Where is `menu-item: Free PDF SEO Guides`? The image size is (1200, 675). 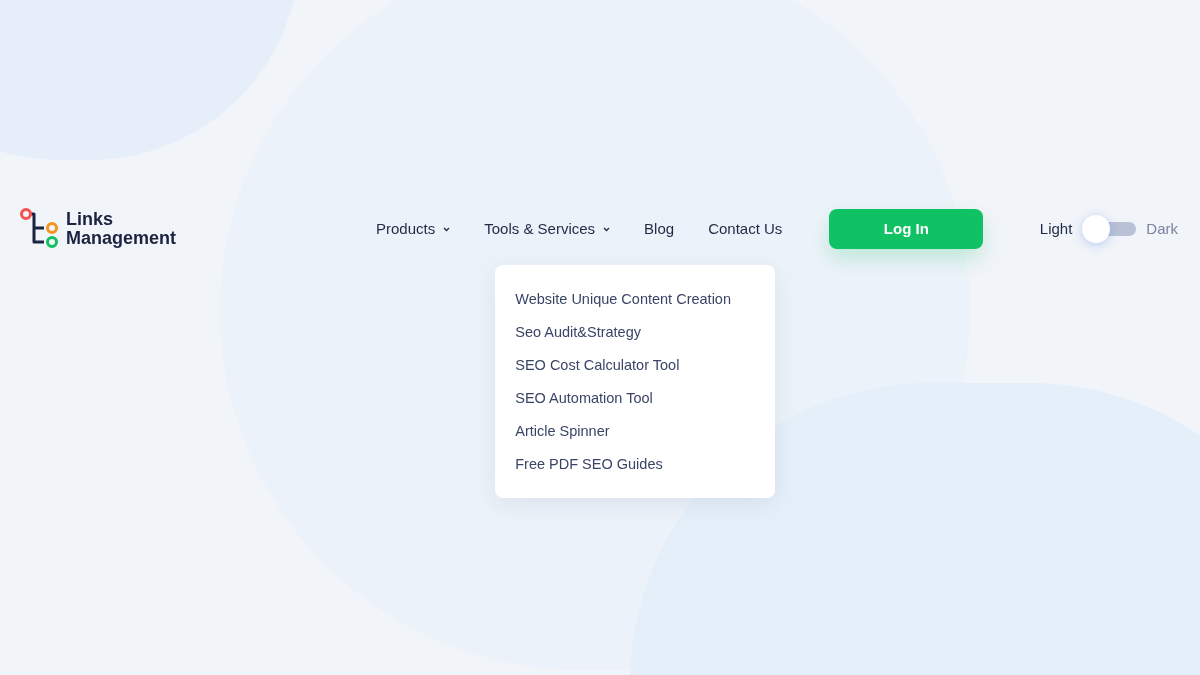 menu-item: Free PDF SEO Guides is located at coordinates (635, 463).